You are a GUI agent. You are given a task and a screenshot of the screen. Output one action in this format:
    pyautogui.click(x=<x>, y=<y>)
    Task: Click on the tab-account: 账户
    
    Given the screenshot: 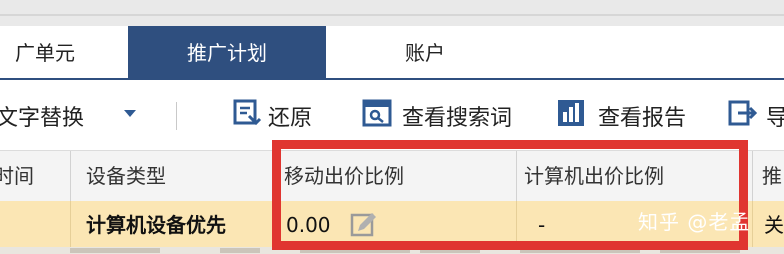 What is the action you would take?
    pyautogui.click(x=425, y=52)
    